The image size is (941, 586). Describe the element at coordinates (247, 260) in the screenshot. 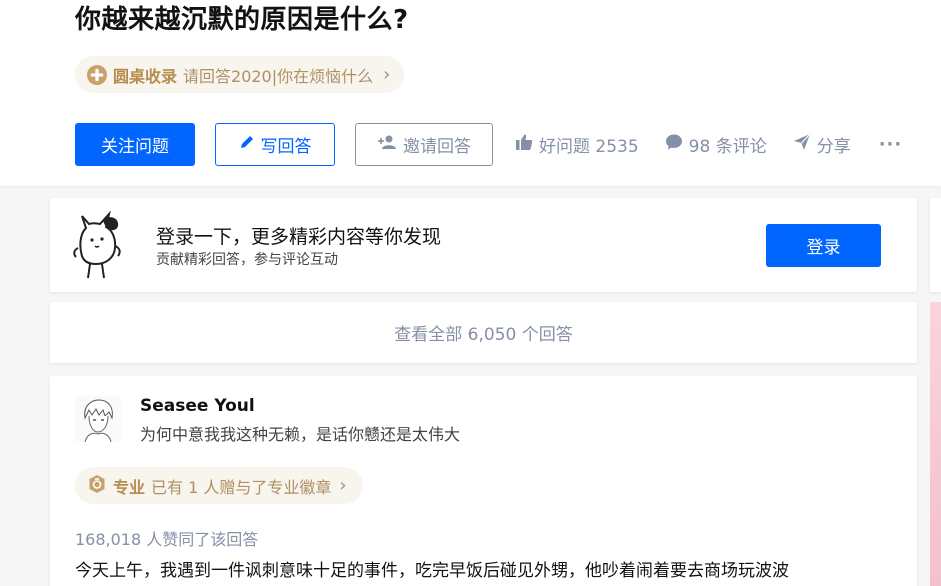

I see `login-prompt-subtitle: 贡献精彩回答，参与评论互动` at that location.